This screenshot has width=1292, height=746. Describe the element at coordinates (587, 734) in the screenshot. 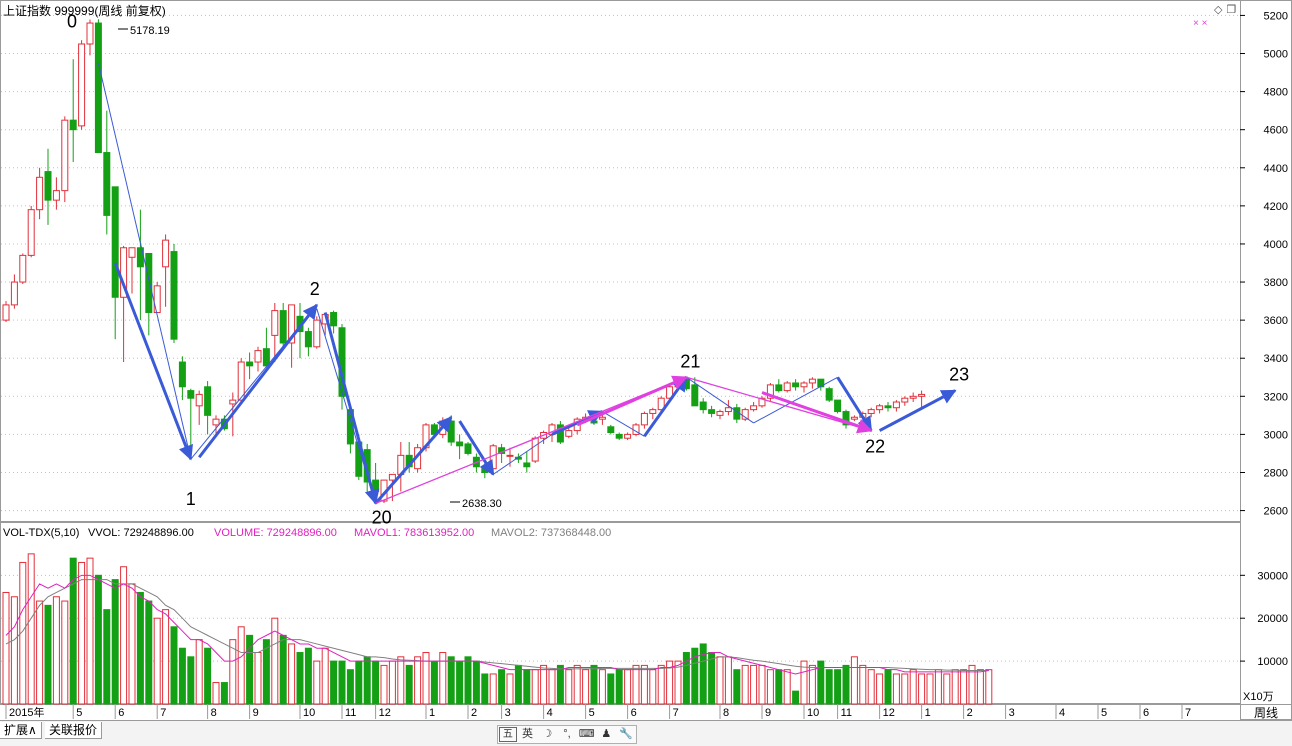

I see `keyboard-icon: ⌨` at that location.